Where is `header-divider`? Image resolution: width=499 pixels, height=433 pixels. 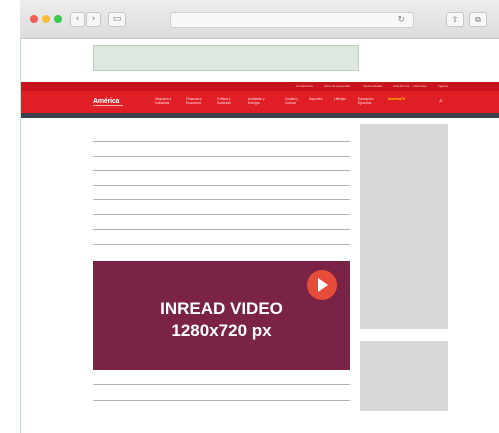
header-divider is located at coordinates (260, 115).